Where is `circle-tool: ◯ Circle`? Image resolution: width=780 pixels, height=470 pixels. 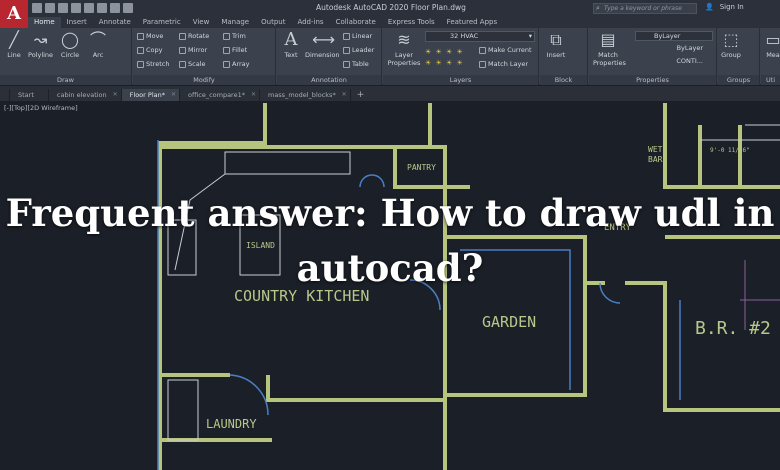 circle-tool: ◯ Circle is located at coordinates (70, 45).